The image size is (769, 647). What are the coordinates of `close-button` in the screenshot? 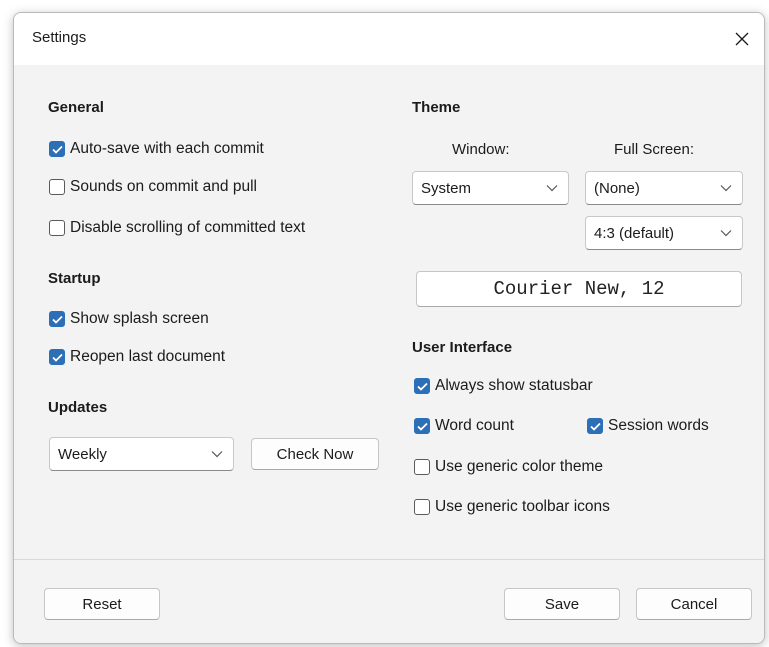 It's located at (742, 39).